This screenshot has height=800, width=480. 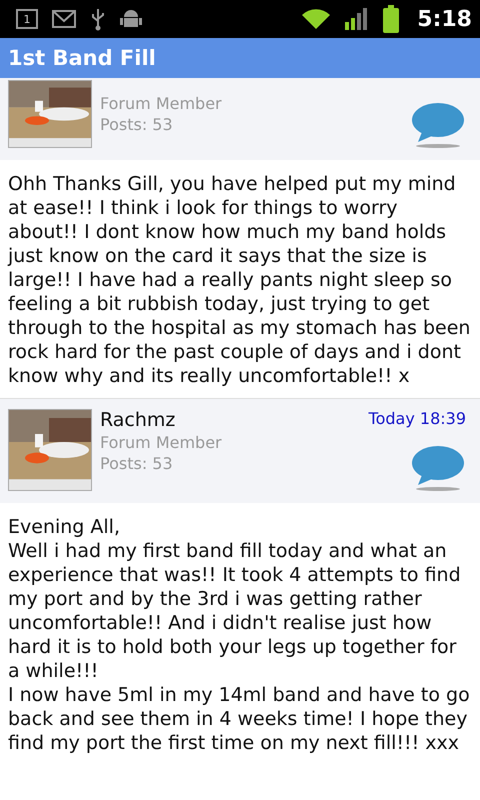 What do you see at coordinates (444, 19) in the screenshot?
I see `clock: 5:18` at bounding box center [444, 19].